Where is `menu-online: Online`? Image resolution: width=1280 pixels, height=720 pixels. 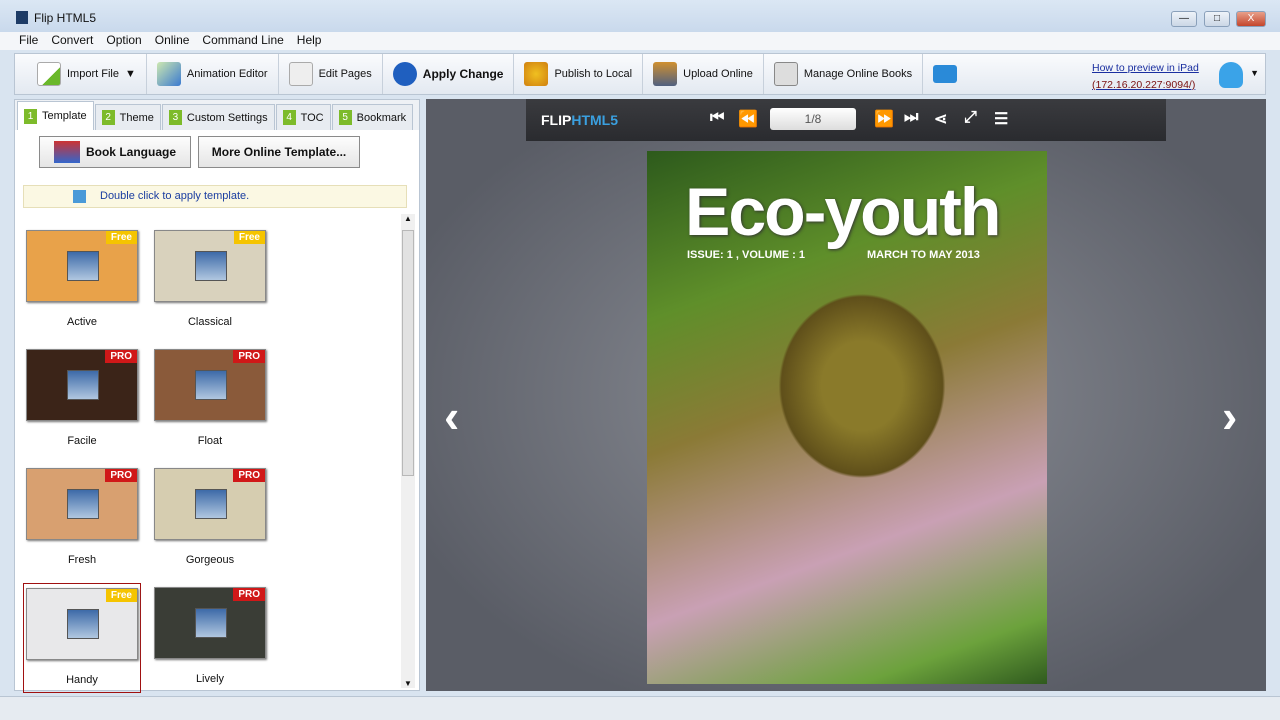 menu-online: Online is located at coordinates (172, 41).